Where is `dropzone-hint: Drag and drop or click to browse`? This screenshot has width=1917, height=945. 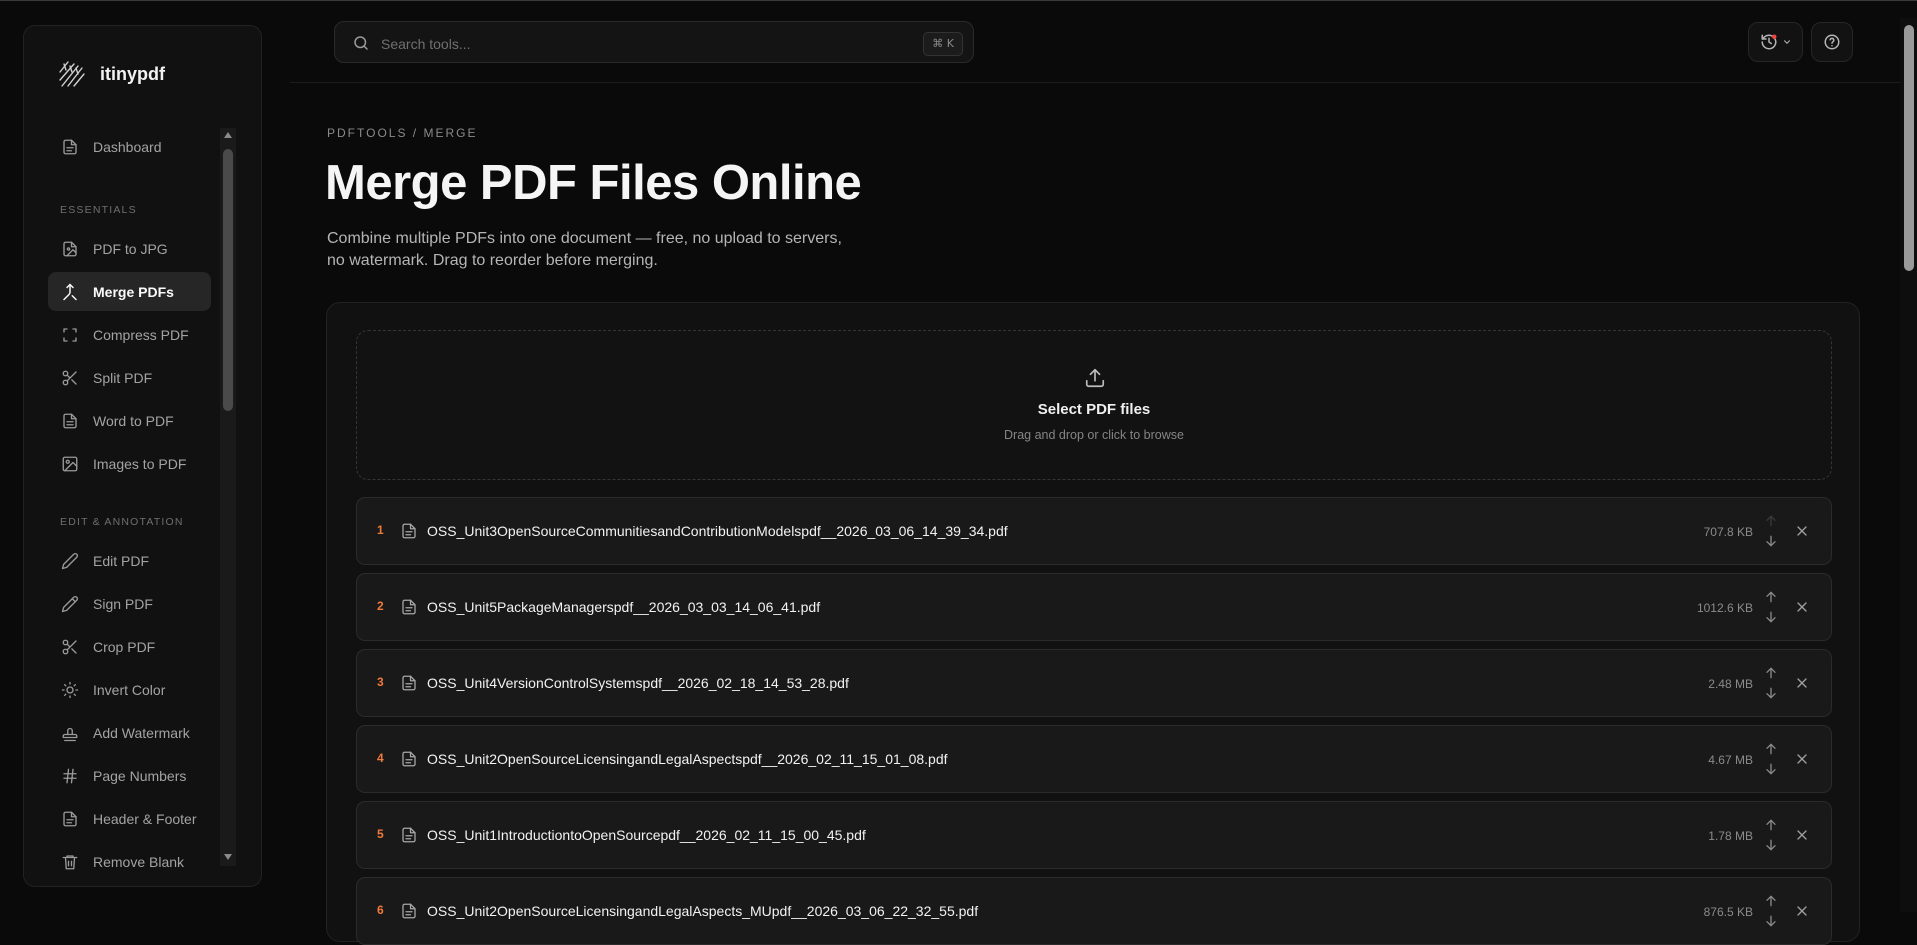 dropzone-hint: Drag and drop or click to browse is located at coordinates (1094, 435).